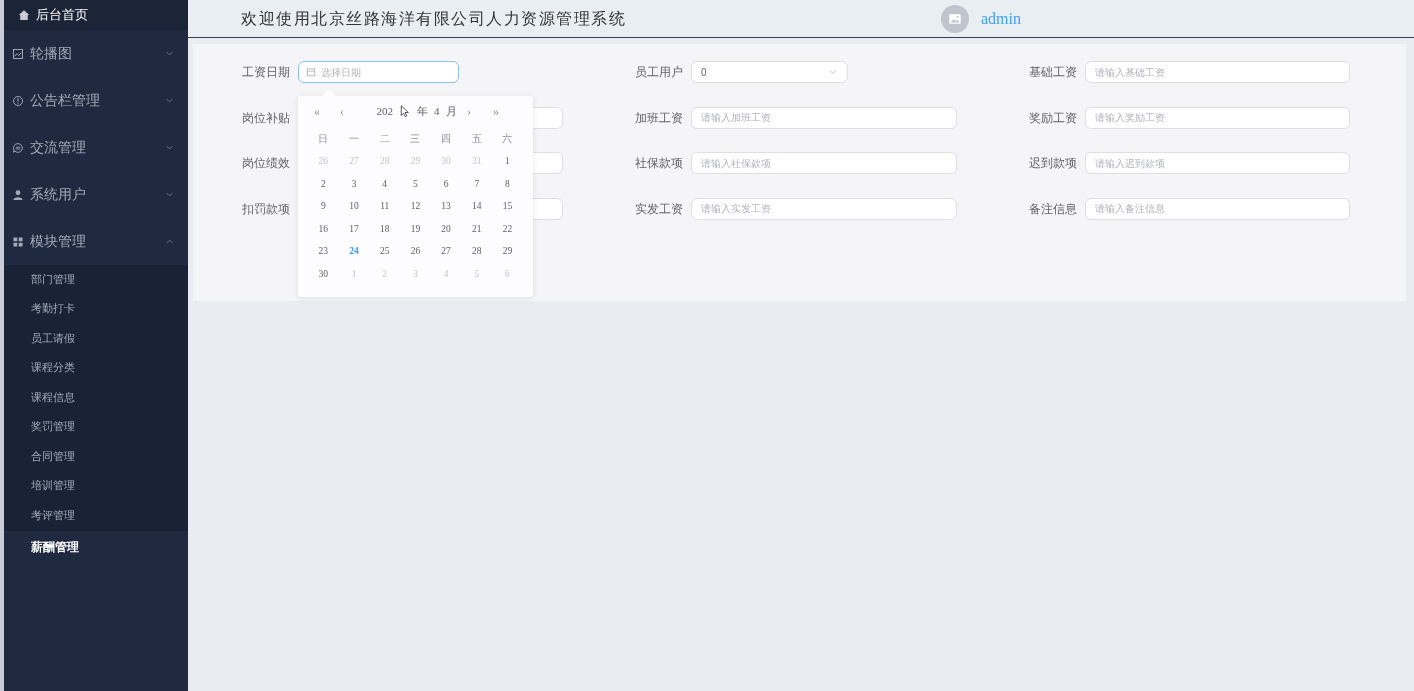  What do you see at coordinates (354, 206) in the screenshot?
I see `calendar-day: 10` at bounding box center [354, 206].